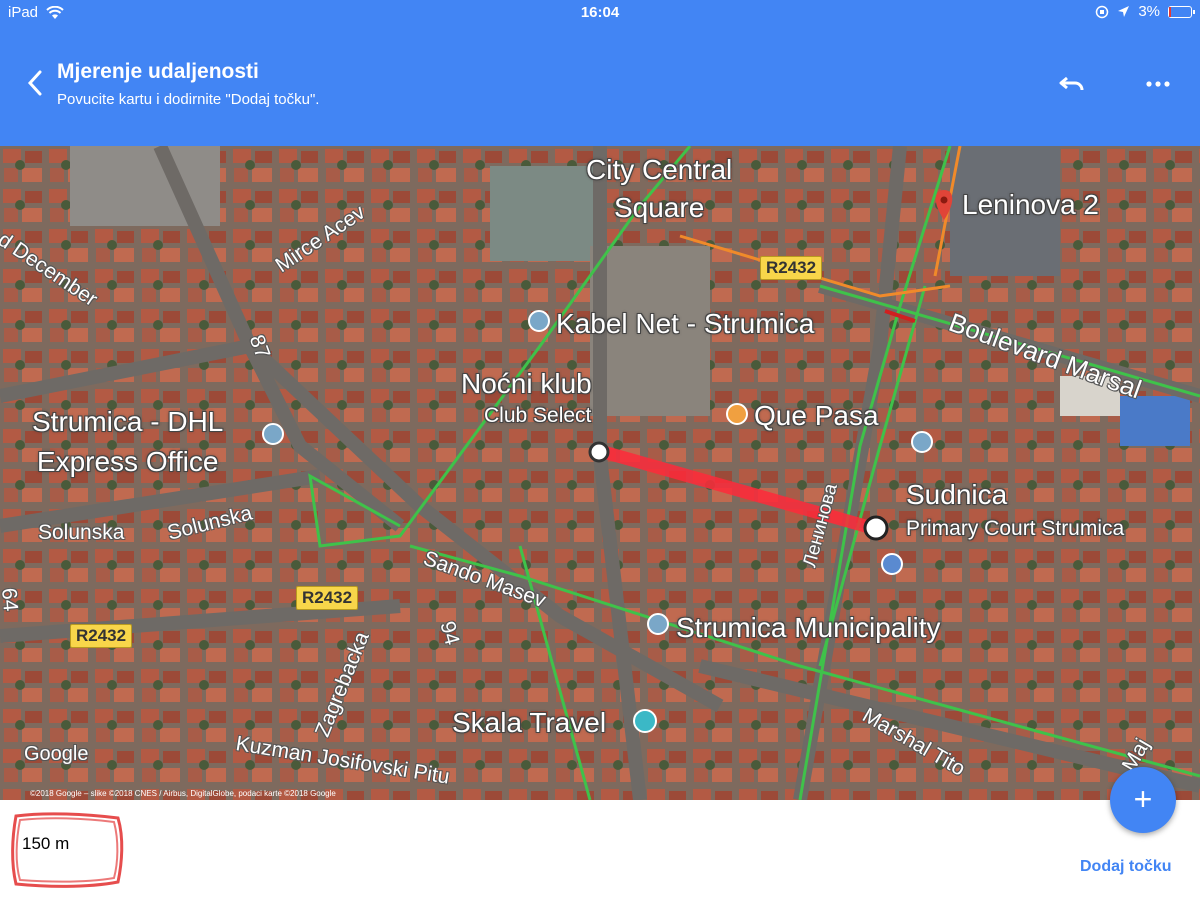 The image size is (1200, 900). What do you see at coordinates (11, 599) in the screenshot?
I see `road-label-64: 64` at bounding box center [11, 599].